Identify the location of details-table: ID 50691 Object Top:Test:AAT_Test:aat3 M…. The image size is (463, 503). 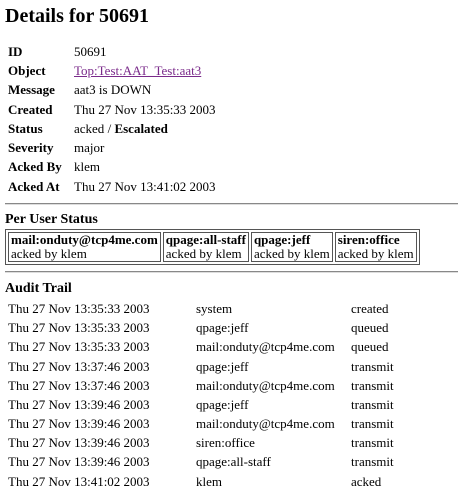
(112, 119).